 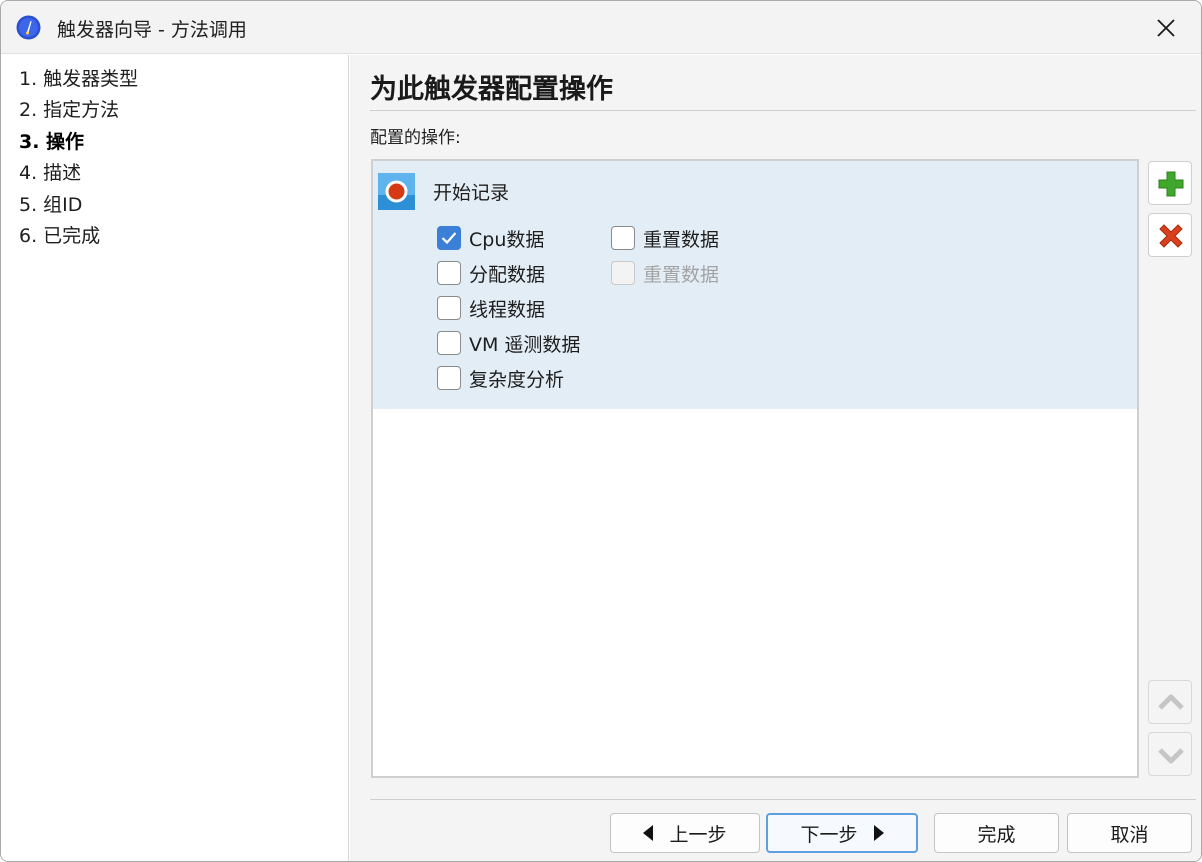 I want to click on add-action-button, so click(x=1170, y=183).